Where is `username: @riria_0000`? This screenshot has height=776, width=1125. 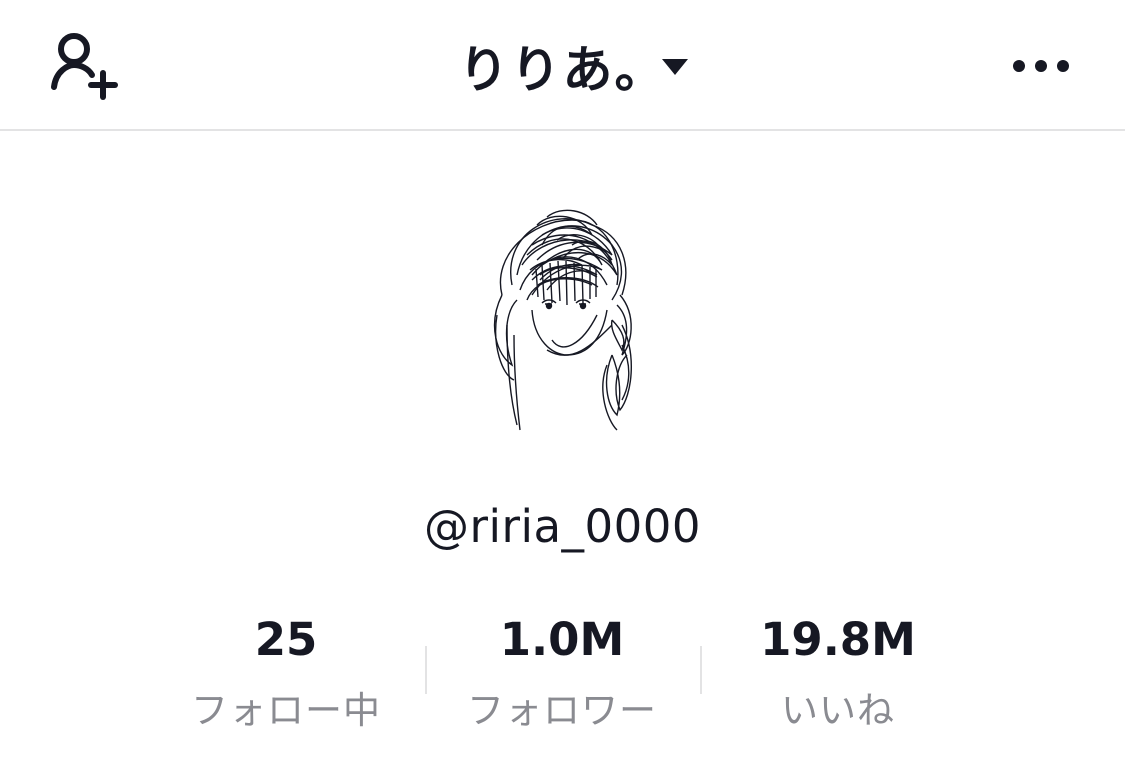 username: @riria_0000 is located at coordinates (562, 526).